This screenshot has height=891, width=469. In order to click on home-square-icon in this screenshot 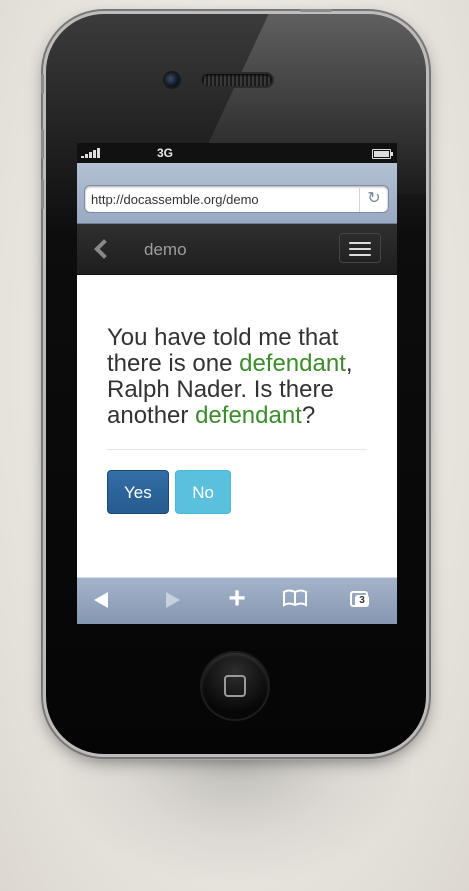, I will do `click(235, 686)`.